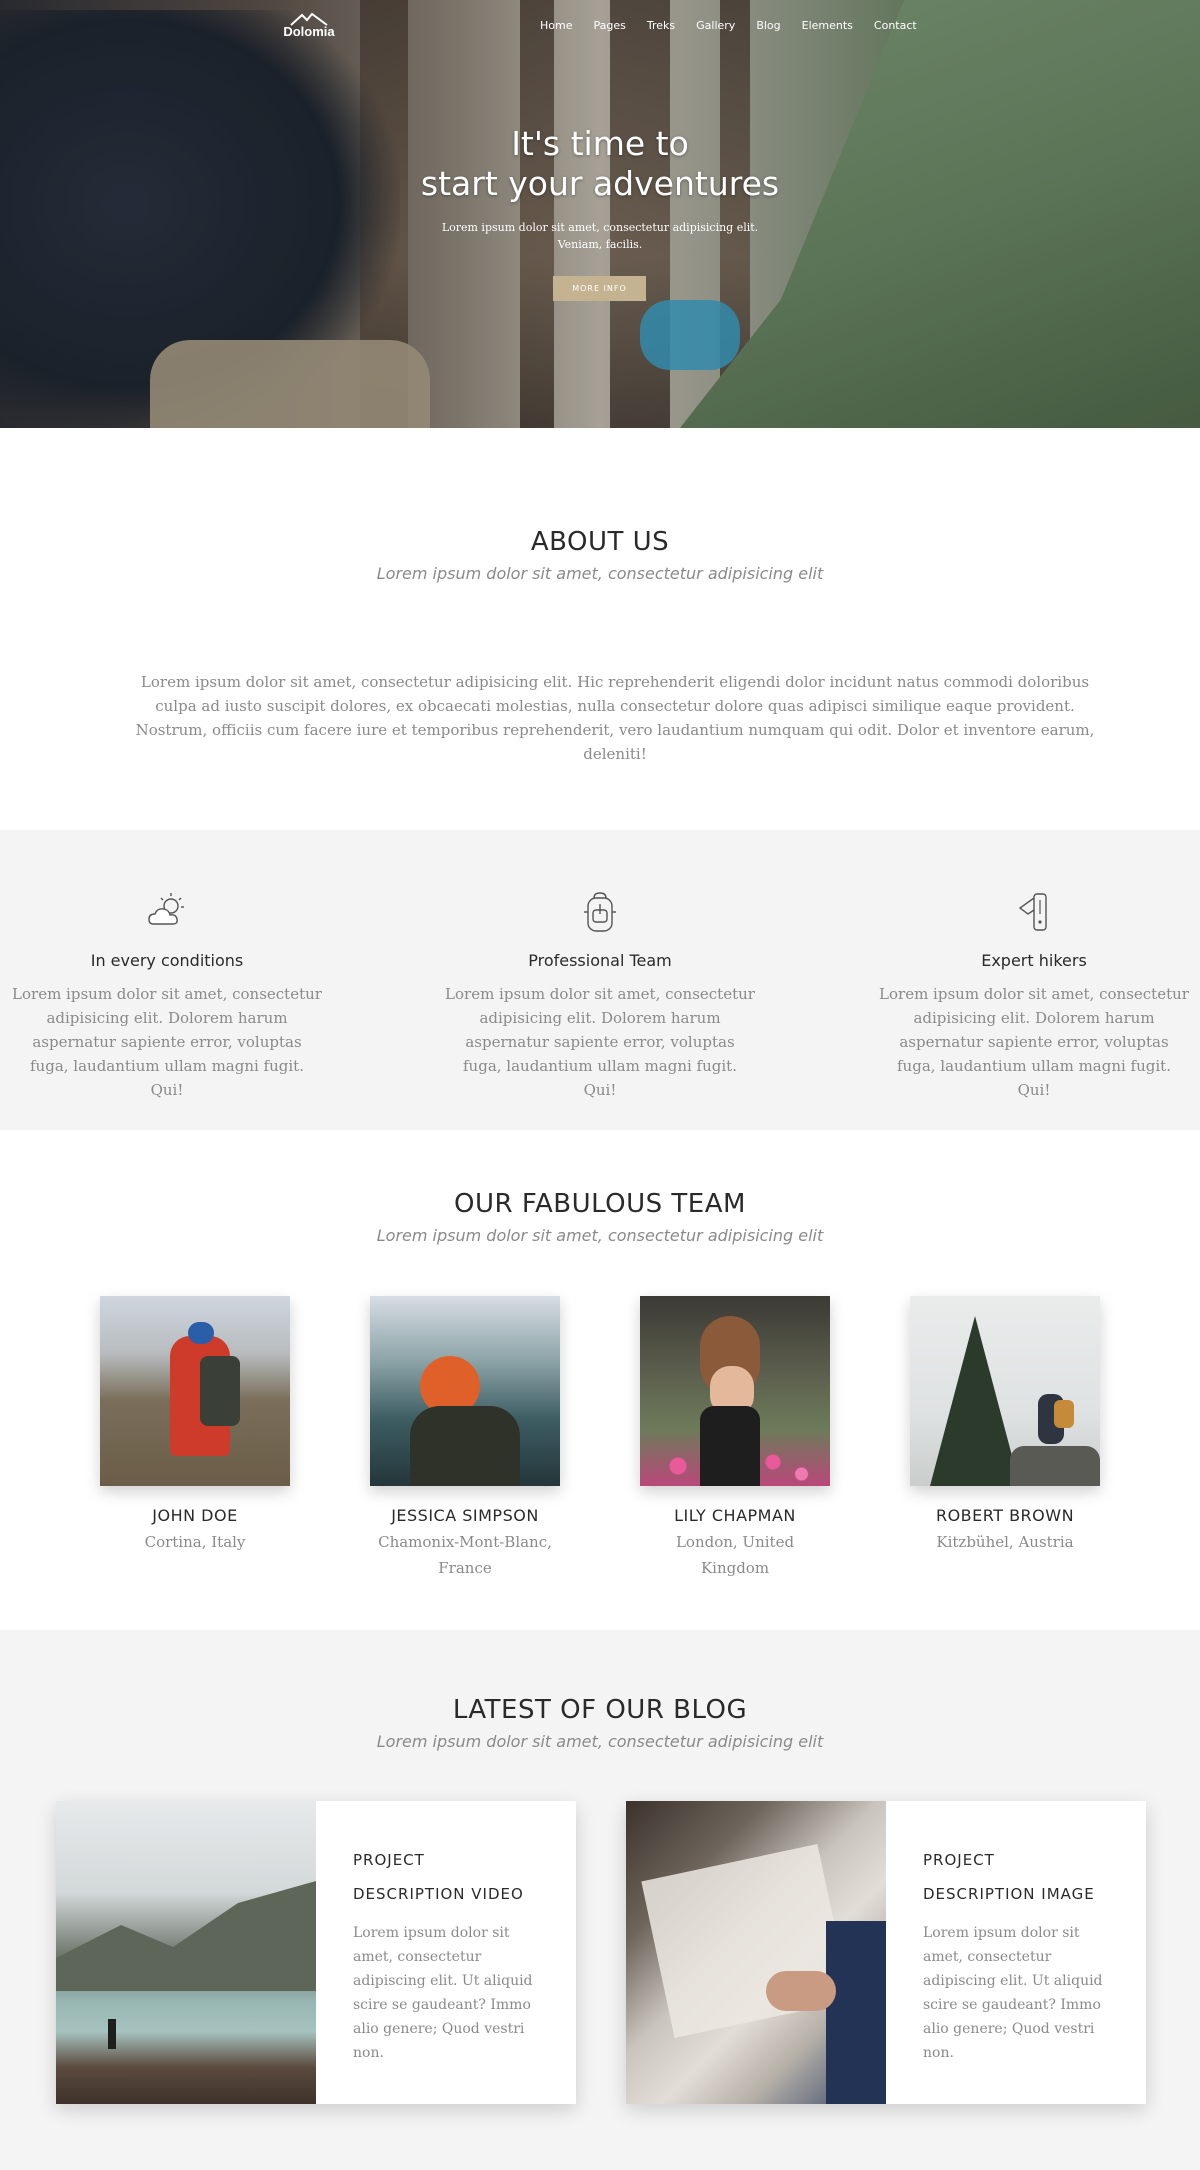 The width and height of the screenshot is (1200, 2170). What do you see at coordinates (600, 143) in the screenshot?
I see `hero-title-line1: It's time to` at bounding box center [600, 143].